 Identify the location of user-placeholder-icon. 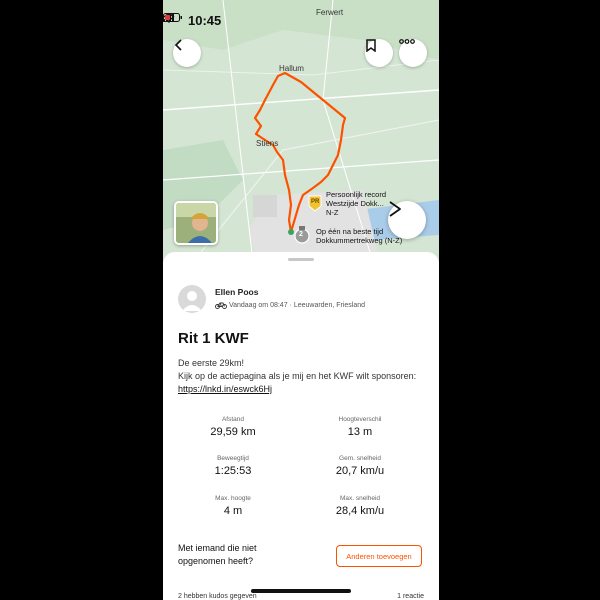
(192, 301).